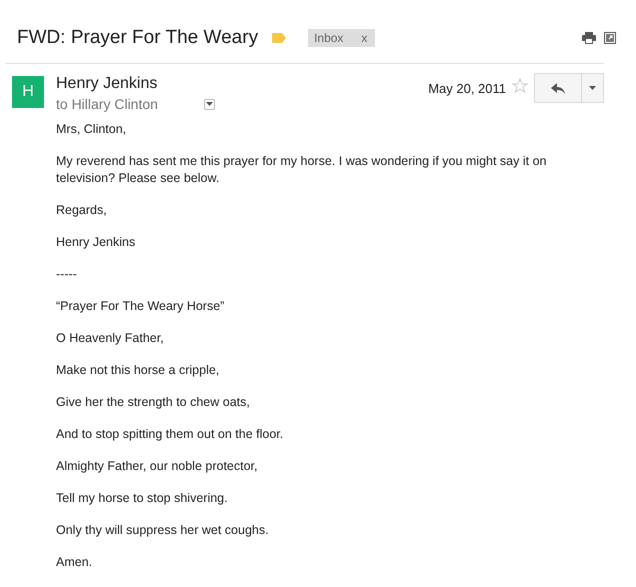 This screenshot has height=587, width=636. What do you see at coordinates (520, 86) in the screenshot?
I see `star-icon` at bounding box center [520, 86].